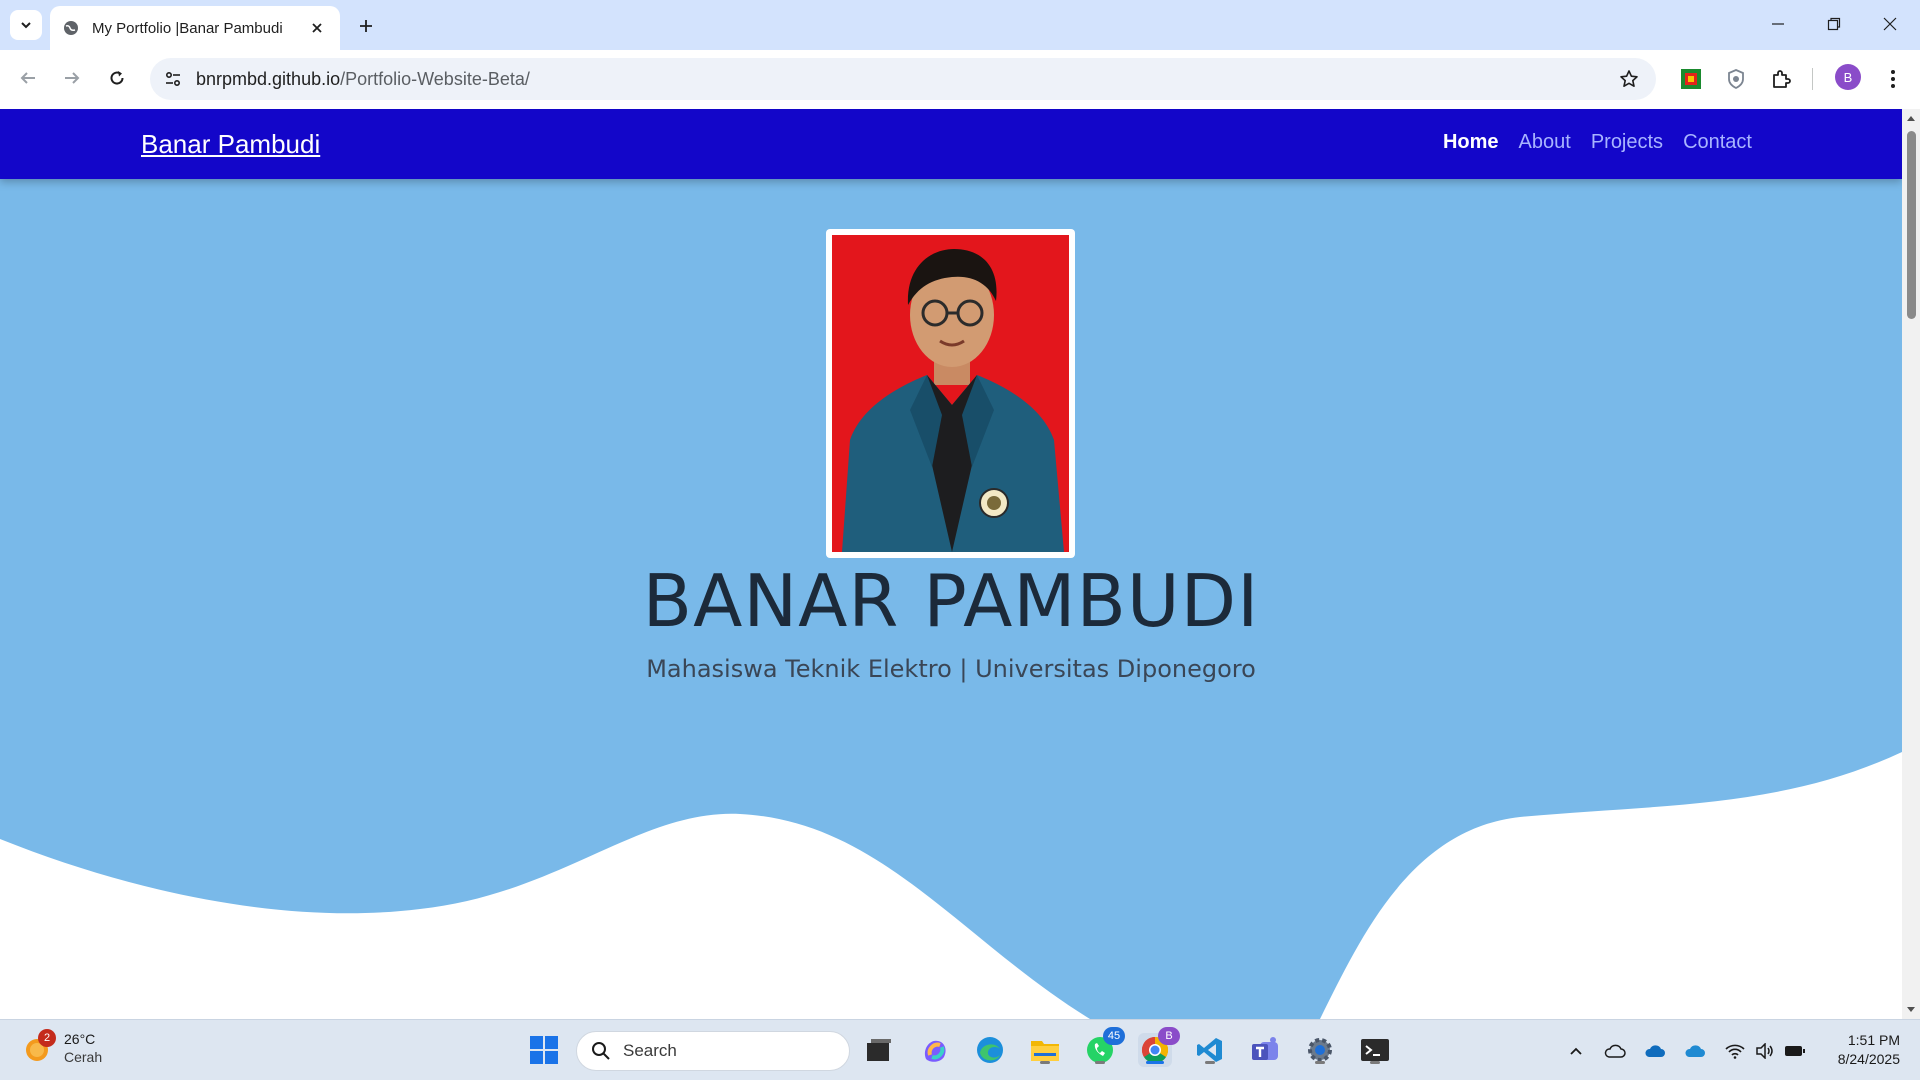 Image resolution: width=1920 pixels, height=1080 pixels. I want to click on cloud-outline-icon, so click(1615, 1051).